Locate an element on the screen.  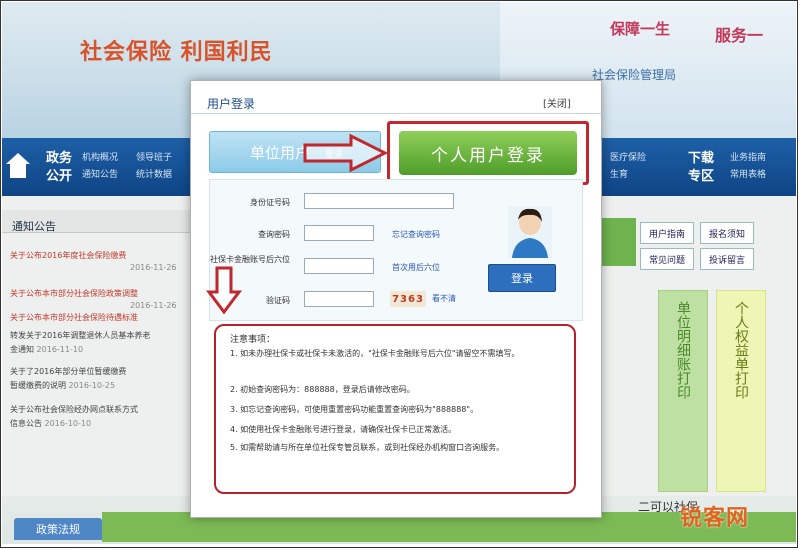
note-item: 4. 如使用社保卡金融账号进行登录，请确保社保卡已正常激活。 is located at coordinates (343, 429).